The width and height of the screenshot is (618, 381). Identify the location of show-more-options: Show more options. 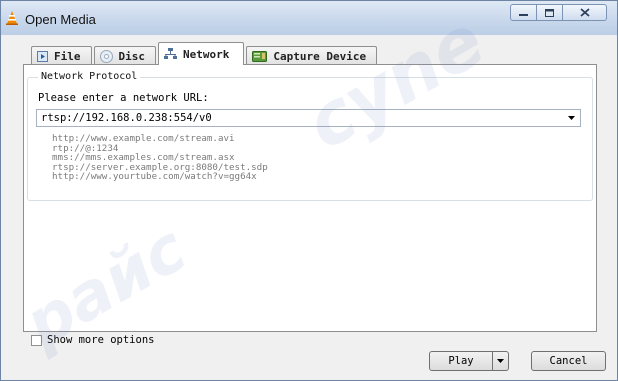
(92, 340).